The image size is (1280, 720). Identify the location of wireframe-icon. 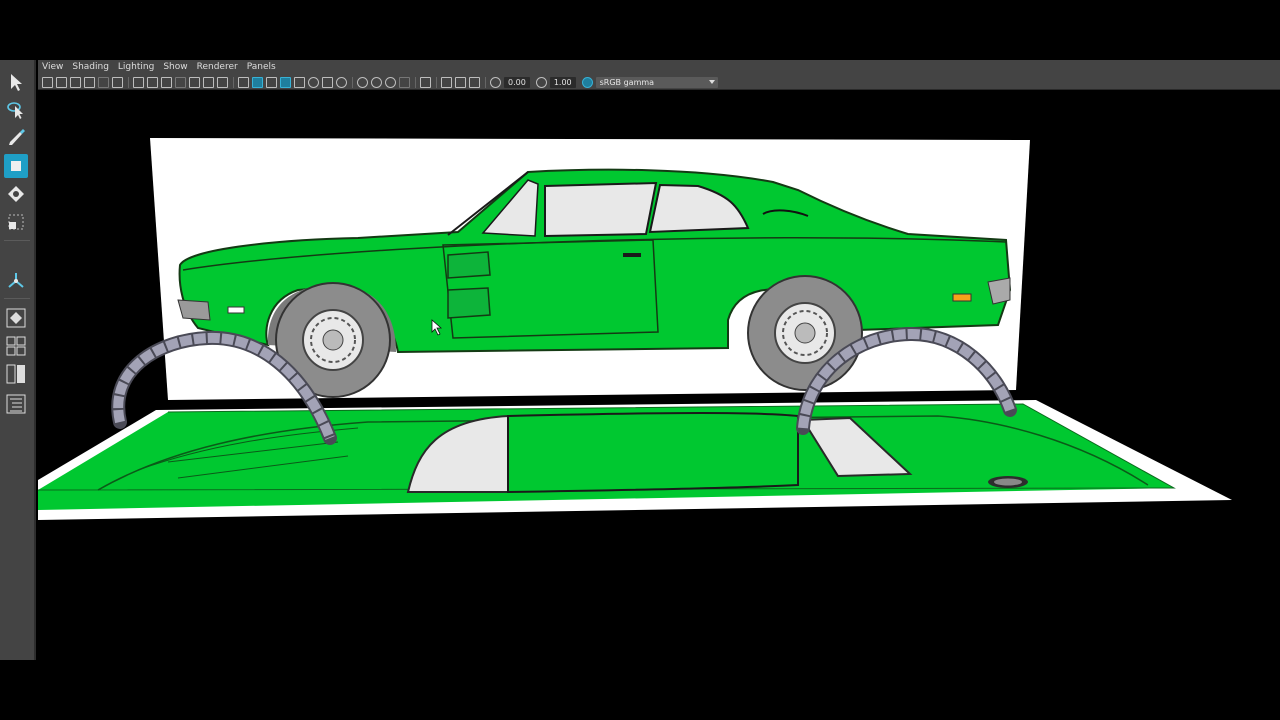
(243, 82).